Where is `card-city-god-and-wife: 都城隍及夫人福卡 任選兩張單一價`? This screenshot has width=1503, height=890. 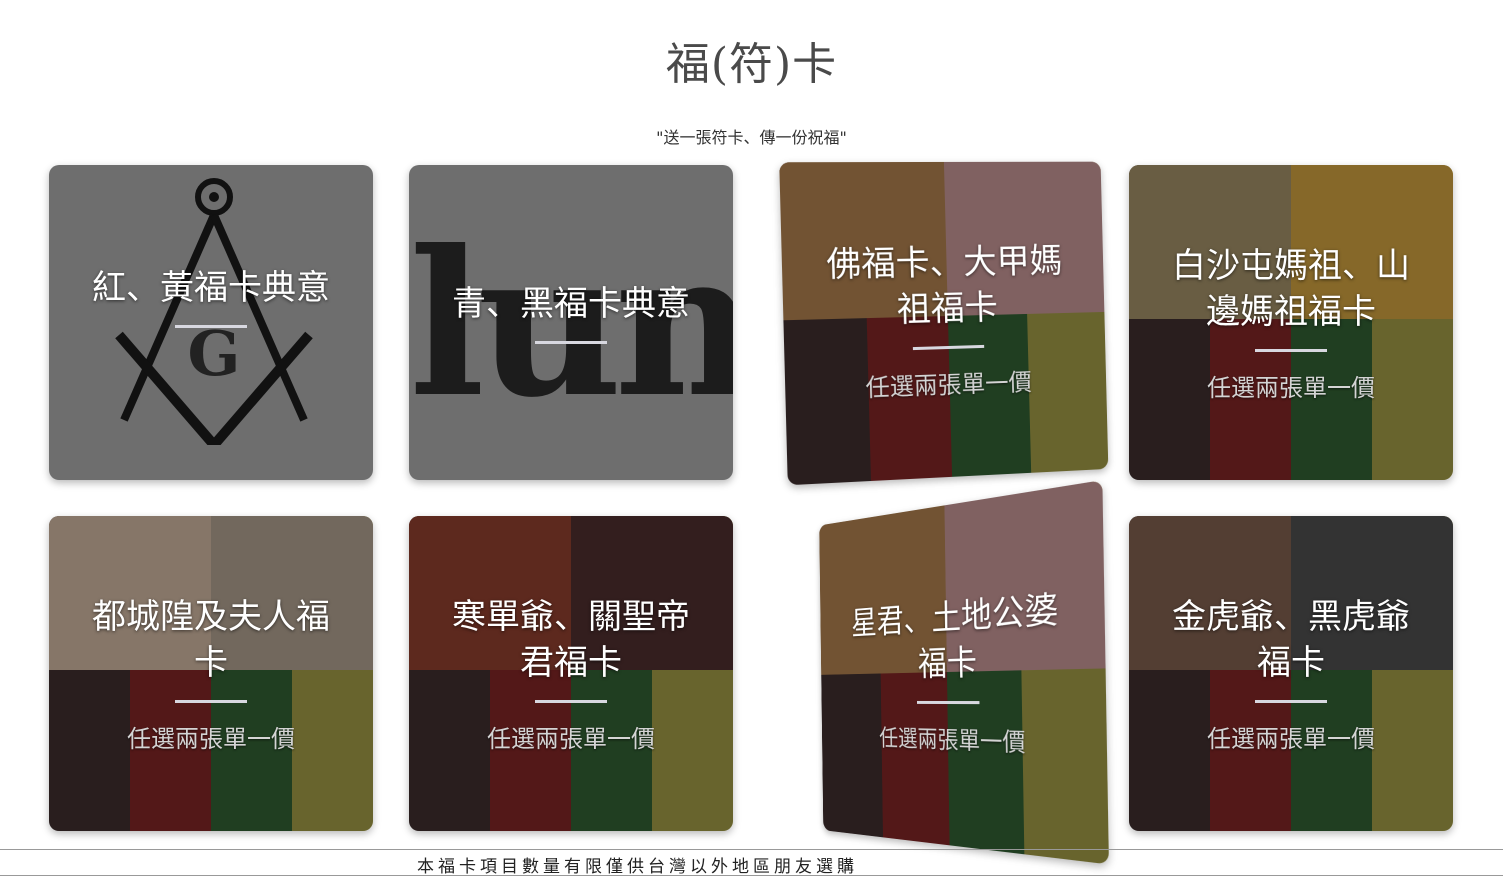
card-city-god-and-wife: 都城隍及夫人福卡 任選兩張單一價 is located at coordinates (211, 673).